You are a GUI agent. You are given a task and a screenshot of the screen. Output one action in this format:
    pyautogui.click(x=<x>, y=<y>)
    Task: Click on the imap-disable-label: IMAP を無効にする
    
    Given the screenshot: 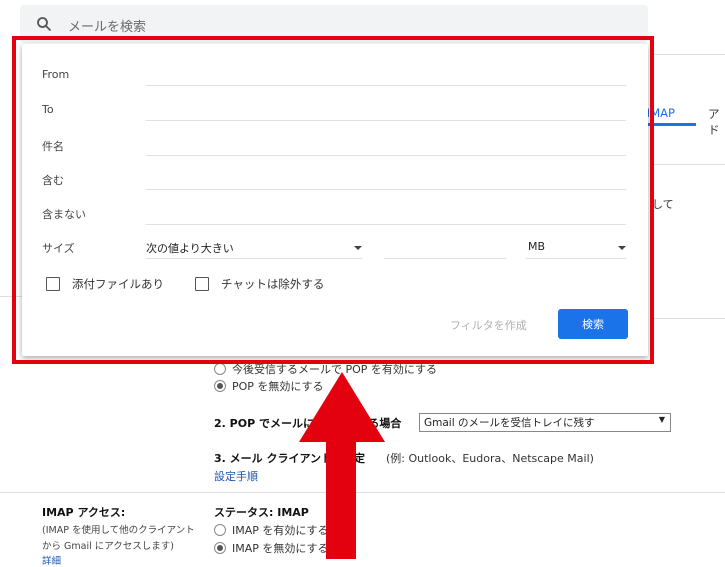 What is the action you would take?
    pyautogui.click(x=280, y=548)
    